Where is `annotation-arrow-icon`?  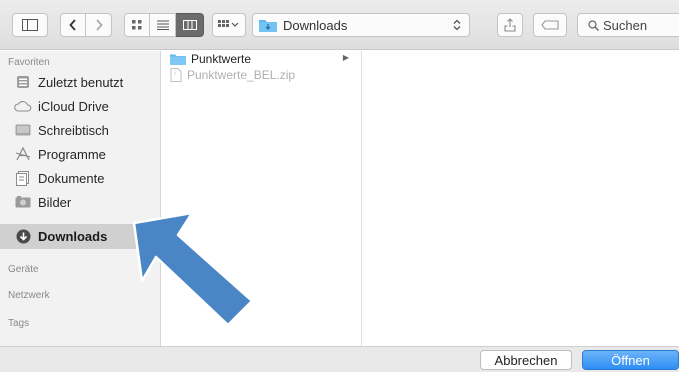
annotation-arrow-icon is located at coordinates (193, 269).